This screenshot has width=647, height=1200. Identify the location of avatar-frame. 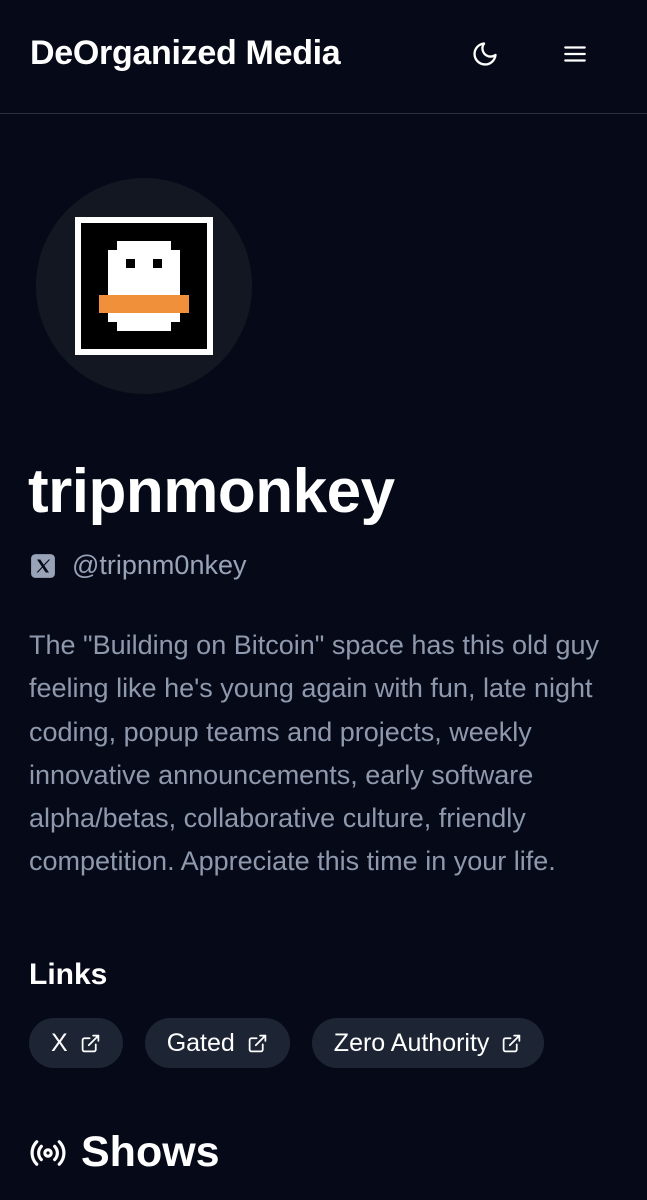
(144, 286).